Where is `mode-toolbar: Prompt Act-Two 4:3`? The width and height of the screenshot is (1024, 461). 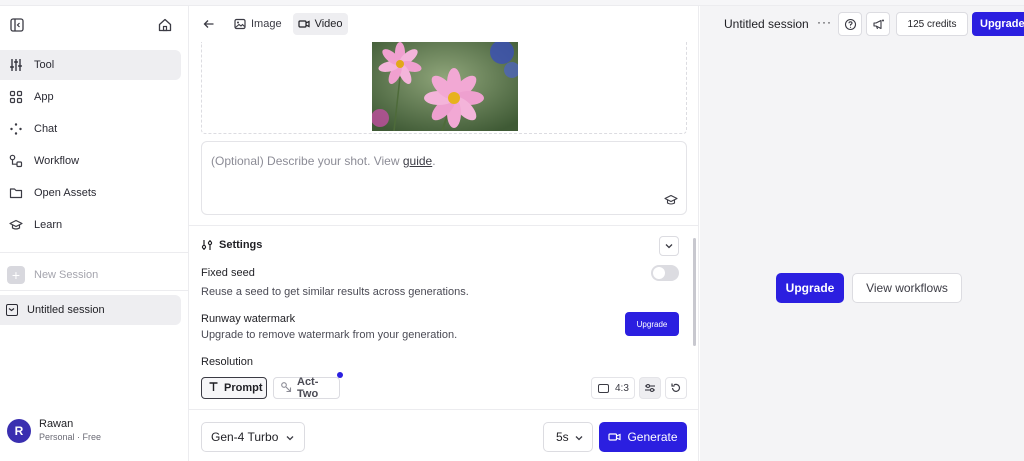
mode-toolbar: Prompt Act-Two 4:3 is located at coordinates (444, 386).